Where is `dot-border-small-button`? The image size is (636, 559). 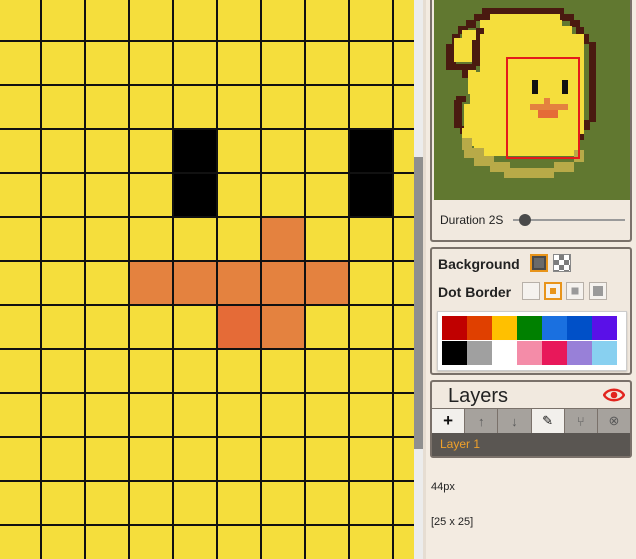 dot-border-small-button is located at coordinates (553, 291).